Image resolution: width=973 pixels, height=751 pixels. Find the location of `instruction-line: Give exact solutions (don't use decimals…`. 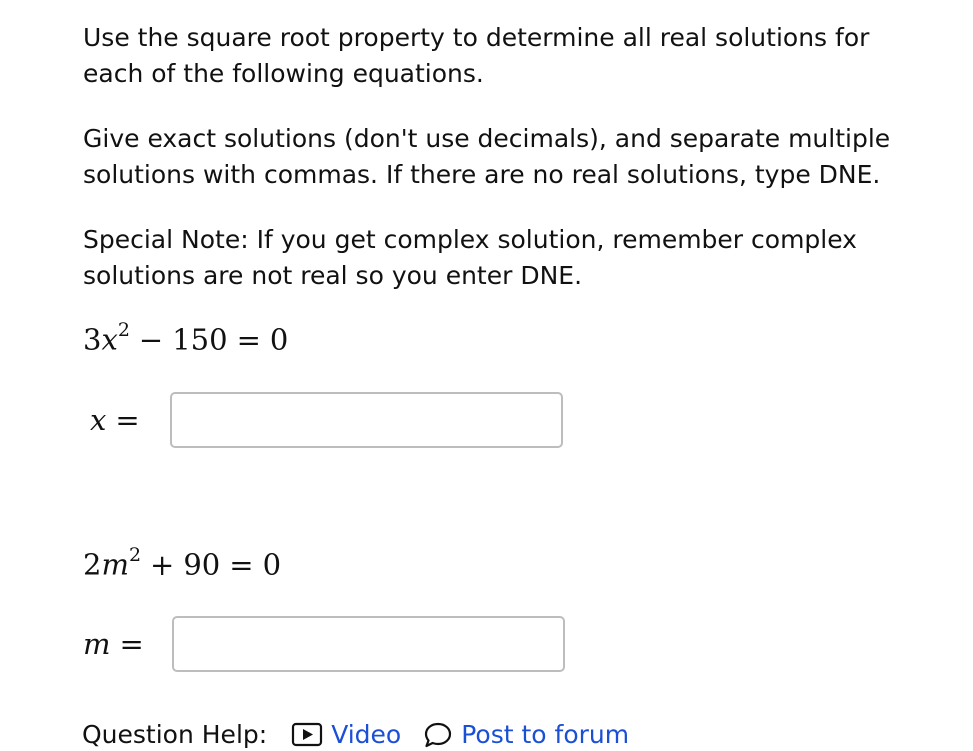

instruction-line: Give exact solutions (don't use decimals… is located at coordinates (487, 138).